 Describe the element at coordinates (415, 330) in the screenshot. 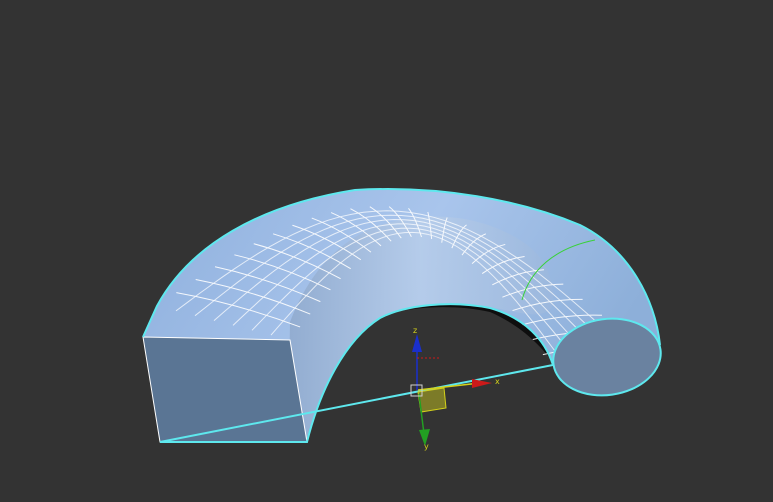

I see `z-axis-label: z` at that location.